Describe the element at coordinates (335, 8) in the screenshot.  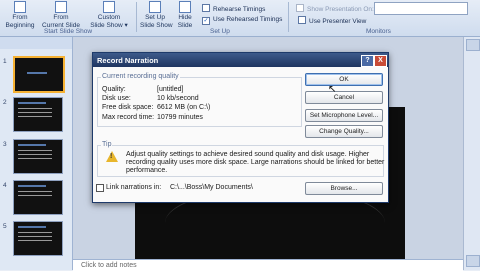
I see `show-presentation-on-label: Show Presentation On:` at that location.